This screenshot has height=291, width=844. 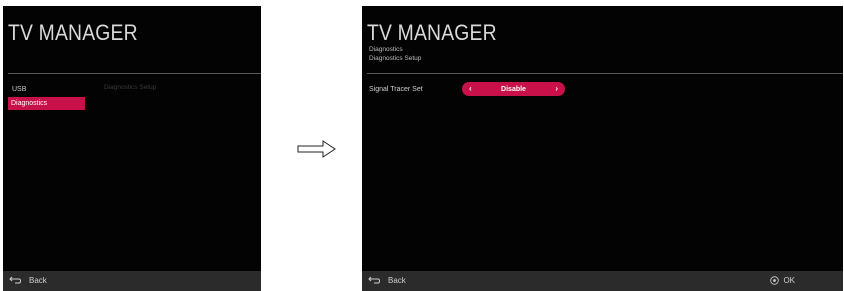 What do you see at coordinates (775, 280) in the screenshot?
I see `ok-button-icon` at bounding box center [775, 280].